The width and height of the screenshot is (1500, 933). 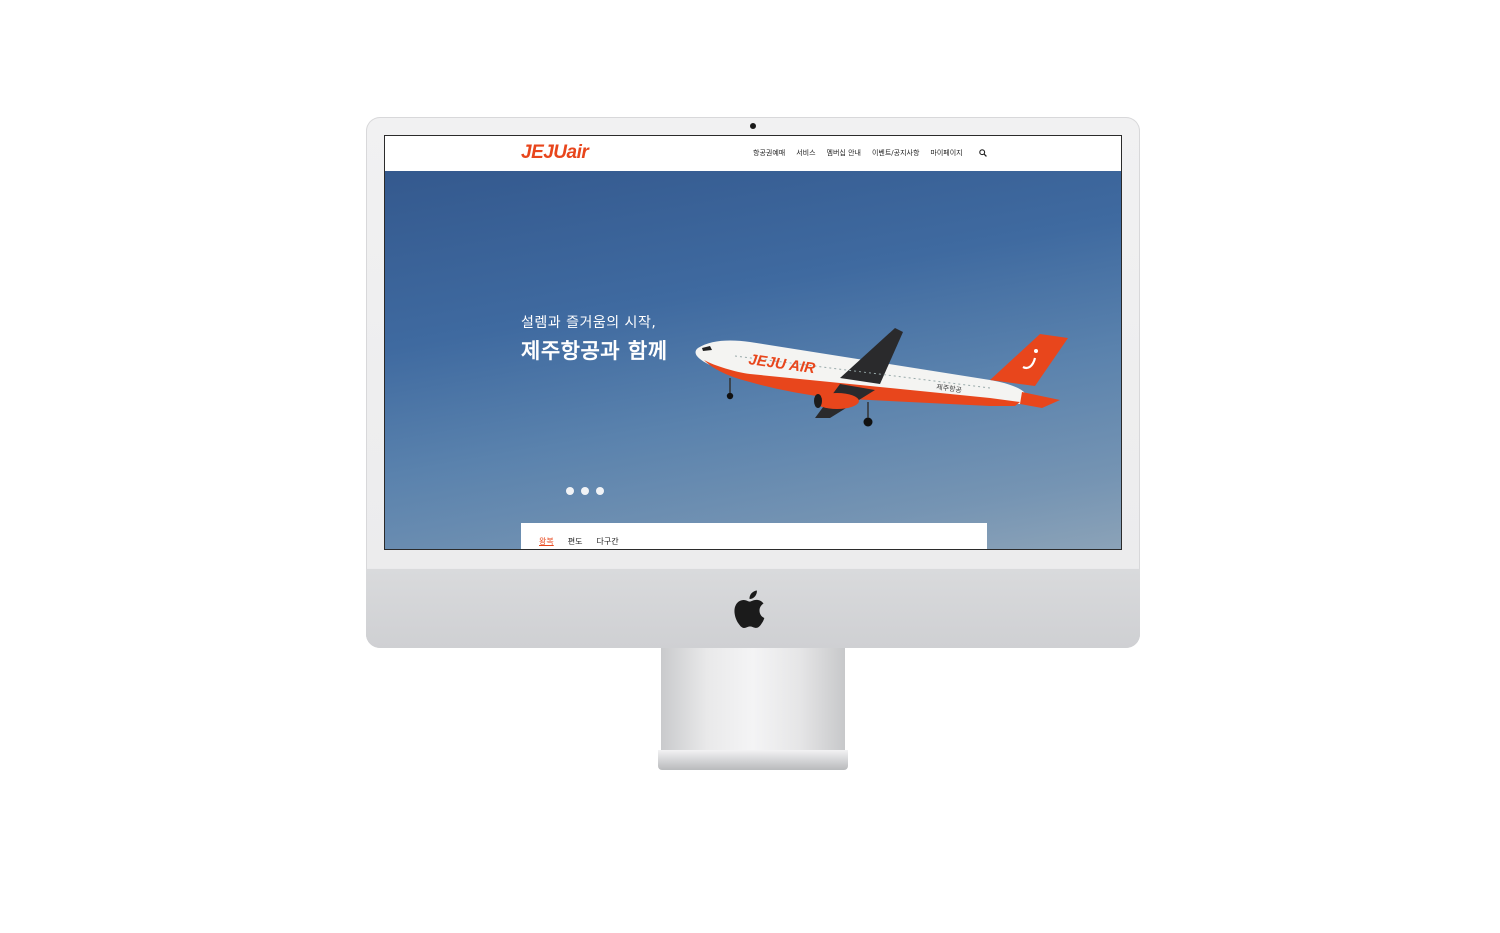 What do you see at coordinates (753, 760) in the screenshot?
I see `imac-stand-foot` at bounding box center [753, 760].